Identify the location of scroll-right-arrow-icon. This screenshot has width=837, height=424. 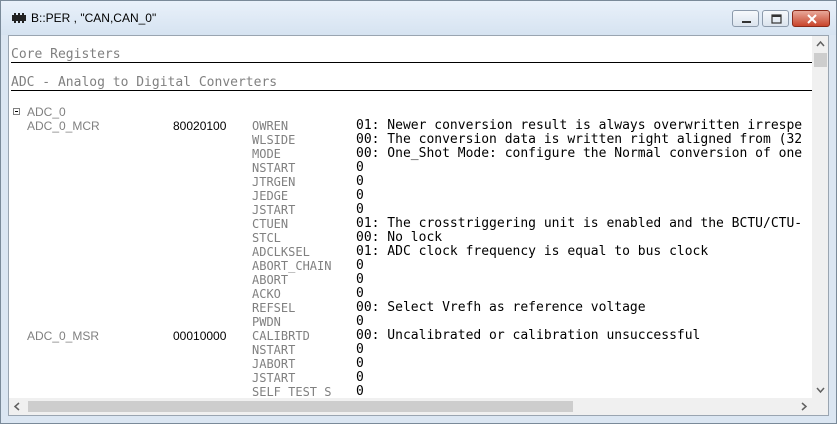
(803, 406).